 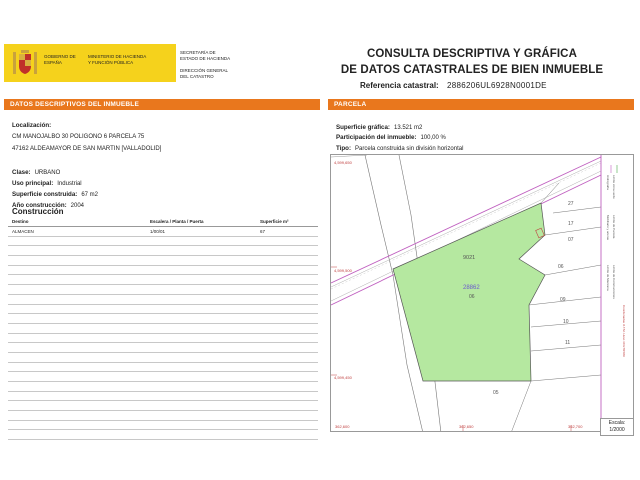 What do you see at coordinates (204, 73) in the screenshot?
I see `direction-text: DIRECCIÓN GENERAL DEL CATASTRO` at bounding box center [204, 73].